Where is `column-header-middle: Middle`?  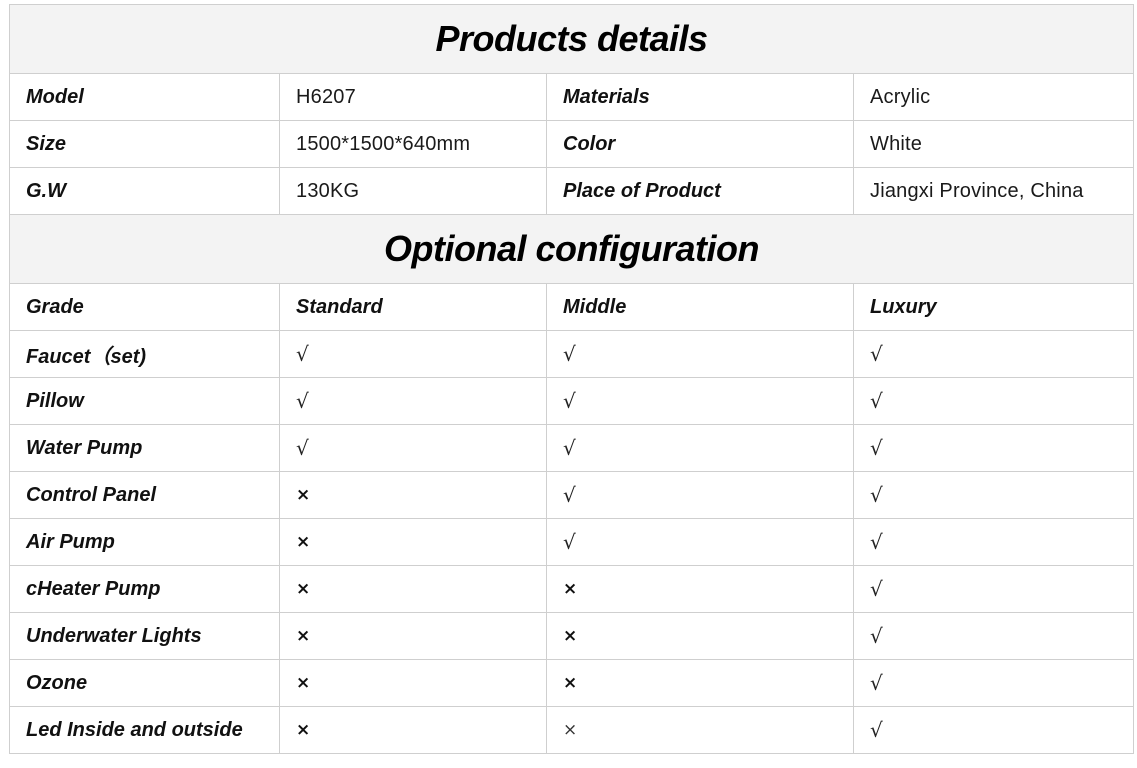
column-header-middle: Middle is located at coordinates (700, 307).